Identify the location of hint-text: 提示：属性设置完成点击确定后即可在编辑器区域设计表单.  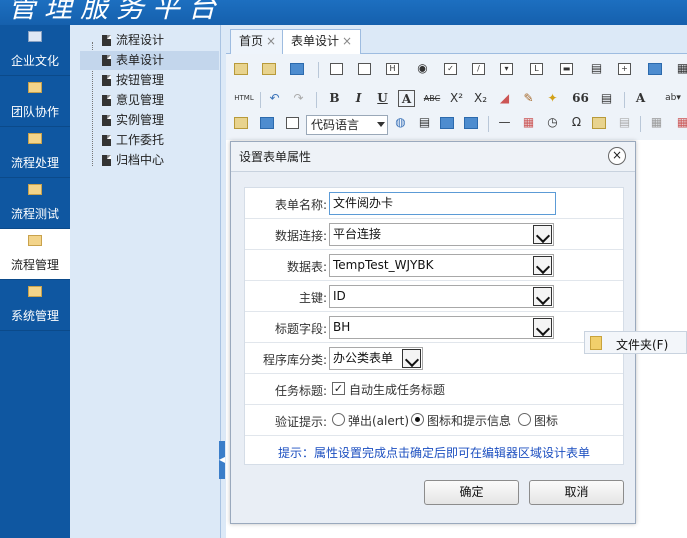
(433, 453).